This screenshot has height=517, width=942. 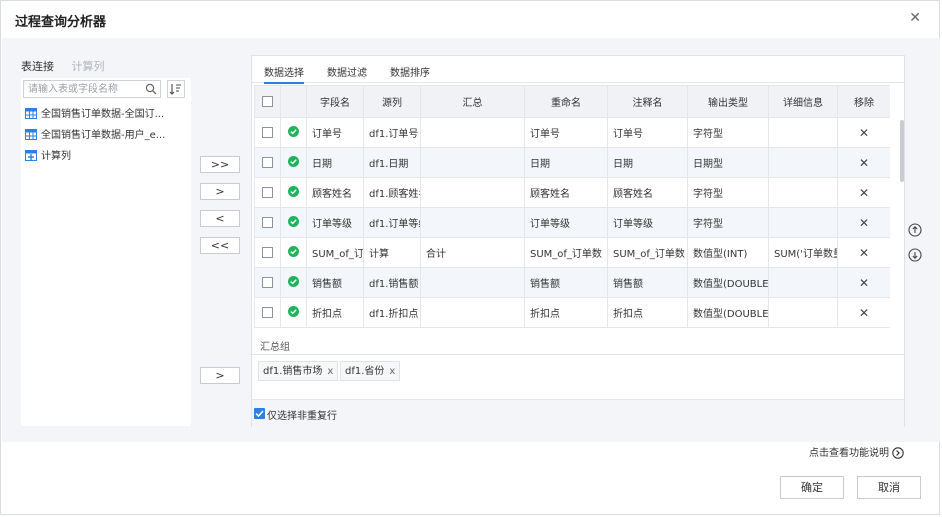 I want to click on left-panel: 全国销售订单数据-全国订... 全国销售订单数据-用户_e... 计算列, so click(x=106, y=252).